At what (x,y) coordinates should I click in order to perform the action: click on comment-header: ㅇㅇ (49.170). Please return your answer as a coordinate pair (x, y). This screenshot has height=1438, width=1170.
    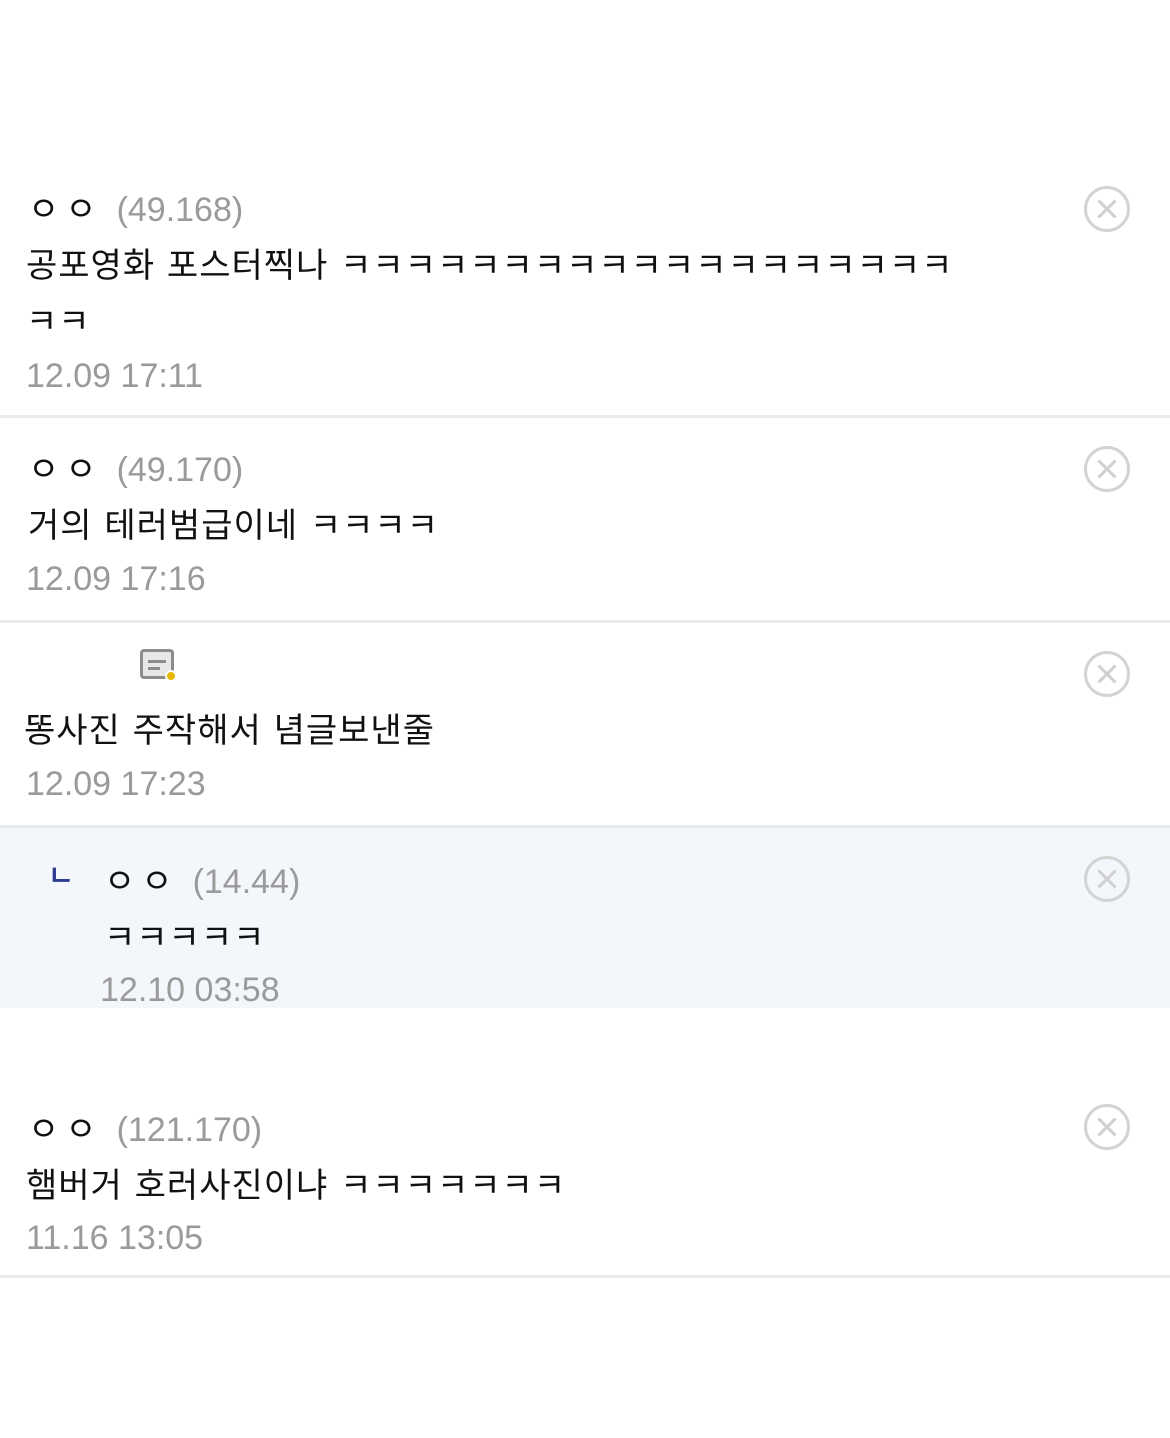
    Looking at the image, I should click on (135, 466).